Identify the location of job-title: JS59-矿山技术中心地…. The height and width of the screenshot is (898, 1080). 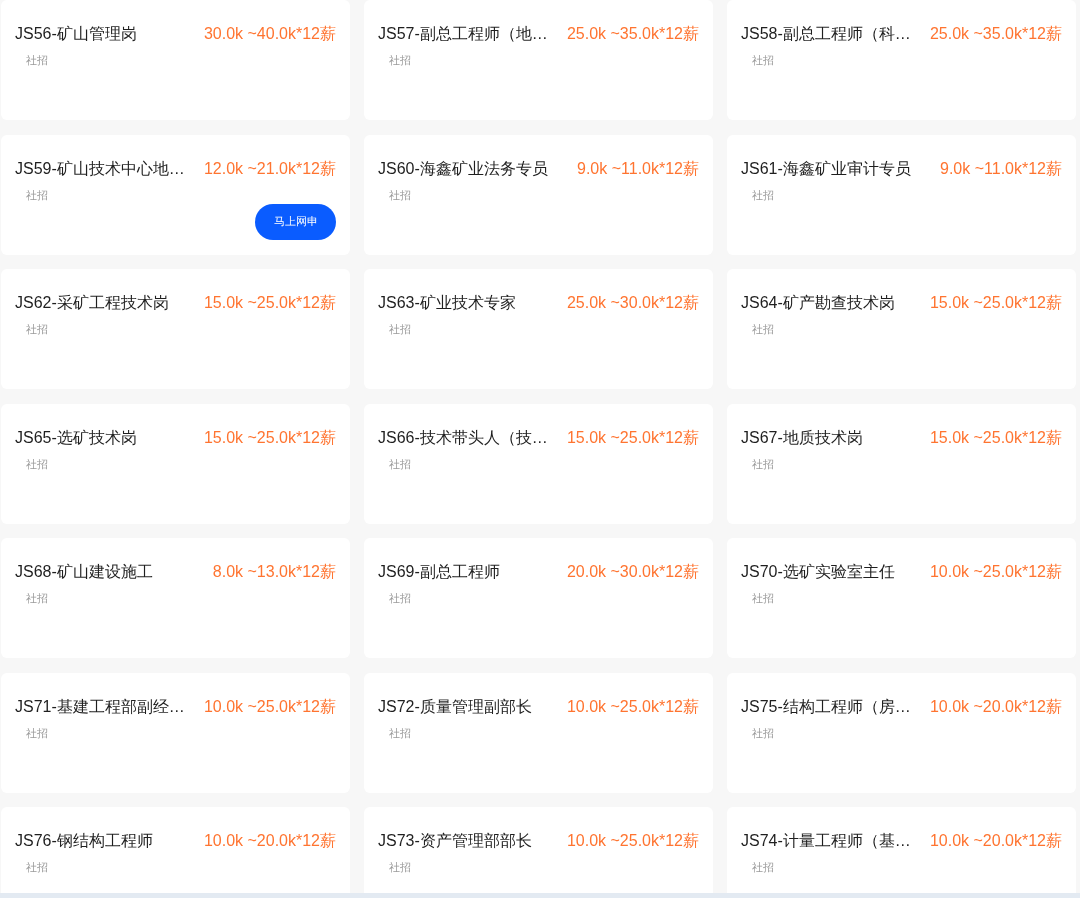
(100, 168).